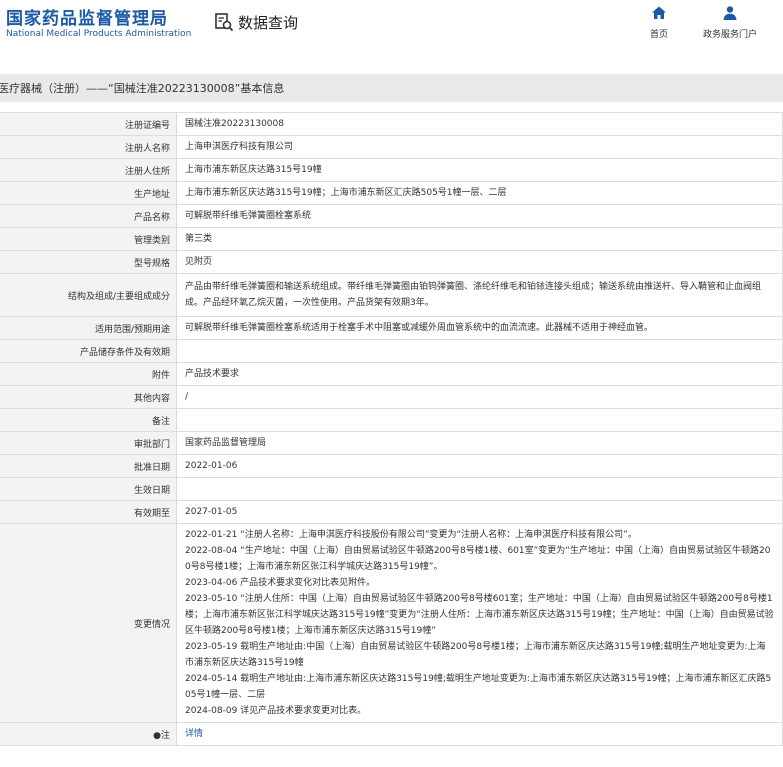 The image size is (783, 767). What do you see at coordinates (391, 88) in the screenshot?
I see `page-title-bar: 医疗器械（注册）——“国械注准20223130008”基本信息` at bounding box center [391, 88].